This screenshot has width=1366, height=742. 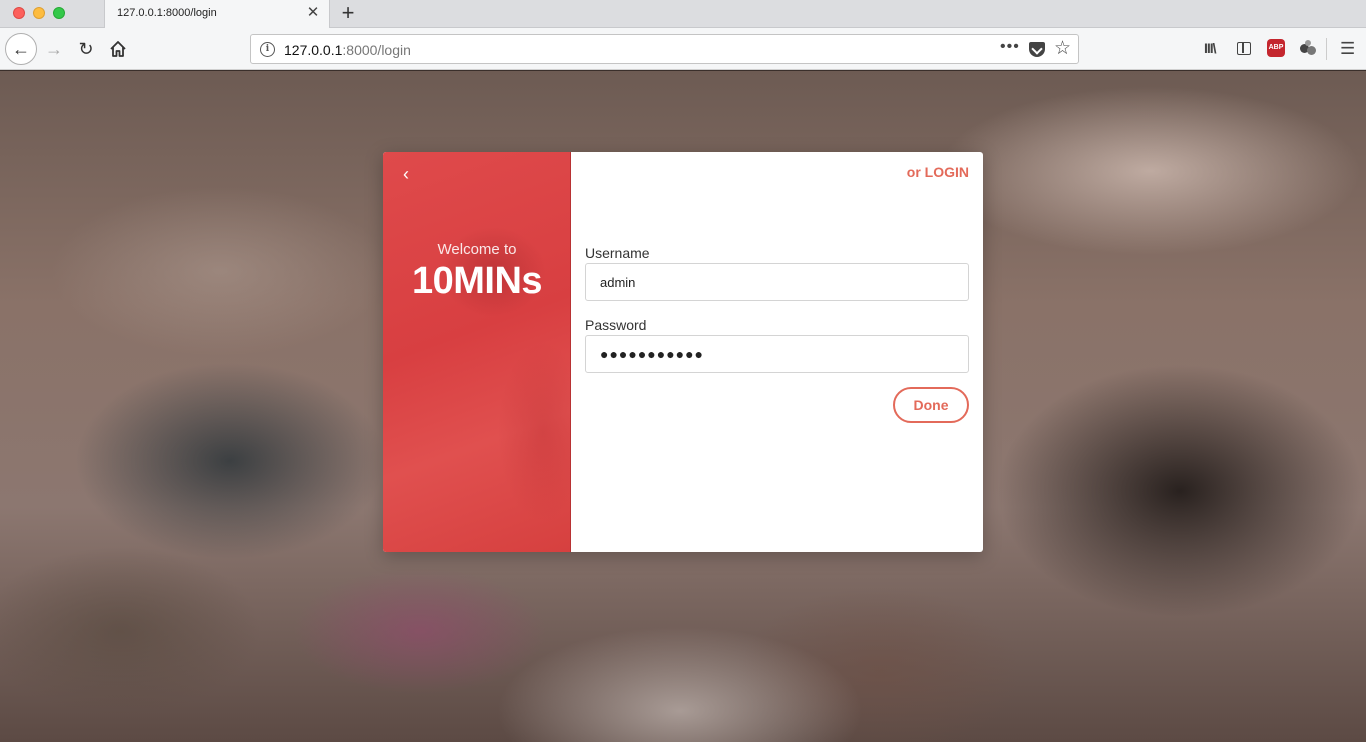 What do you see at coordinates (777, 354) in the screenshot?
I see `password-field` at bounding box center [777, 354].